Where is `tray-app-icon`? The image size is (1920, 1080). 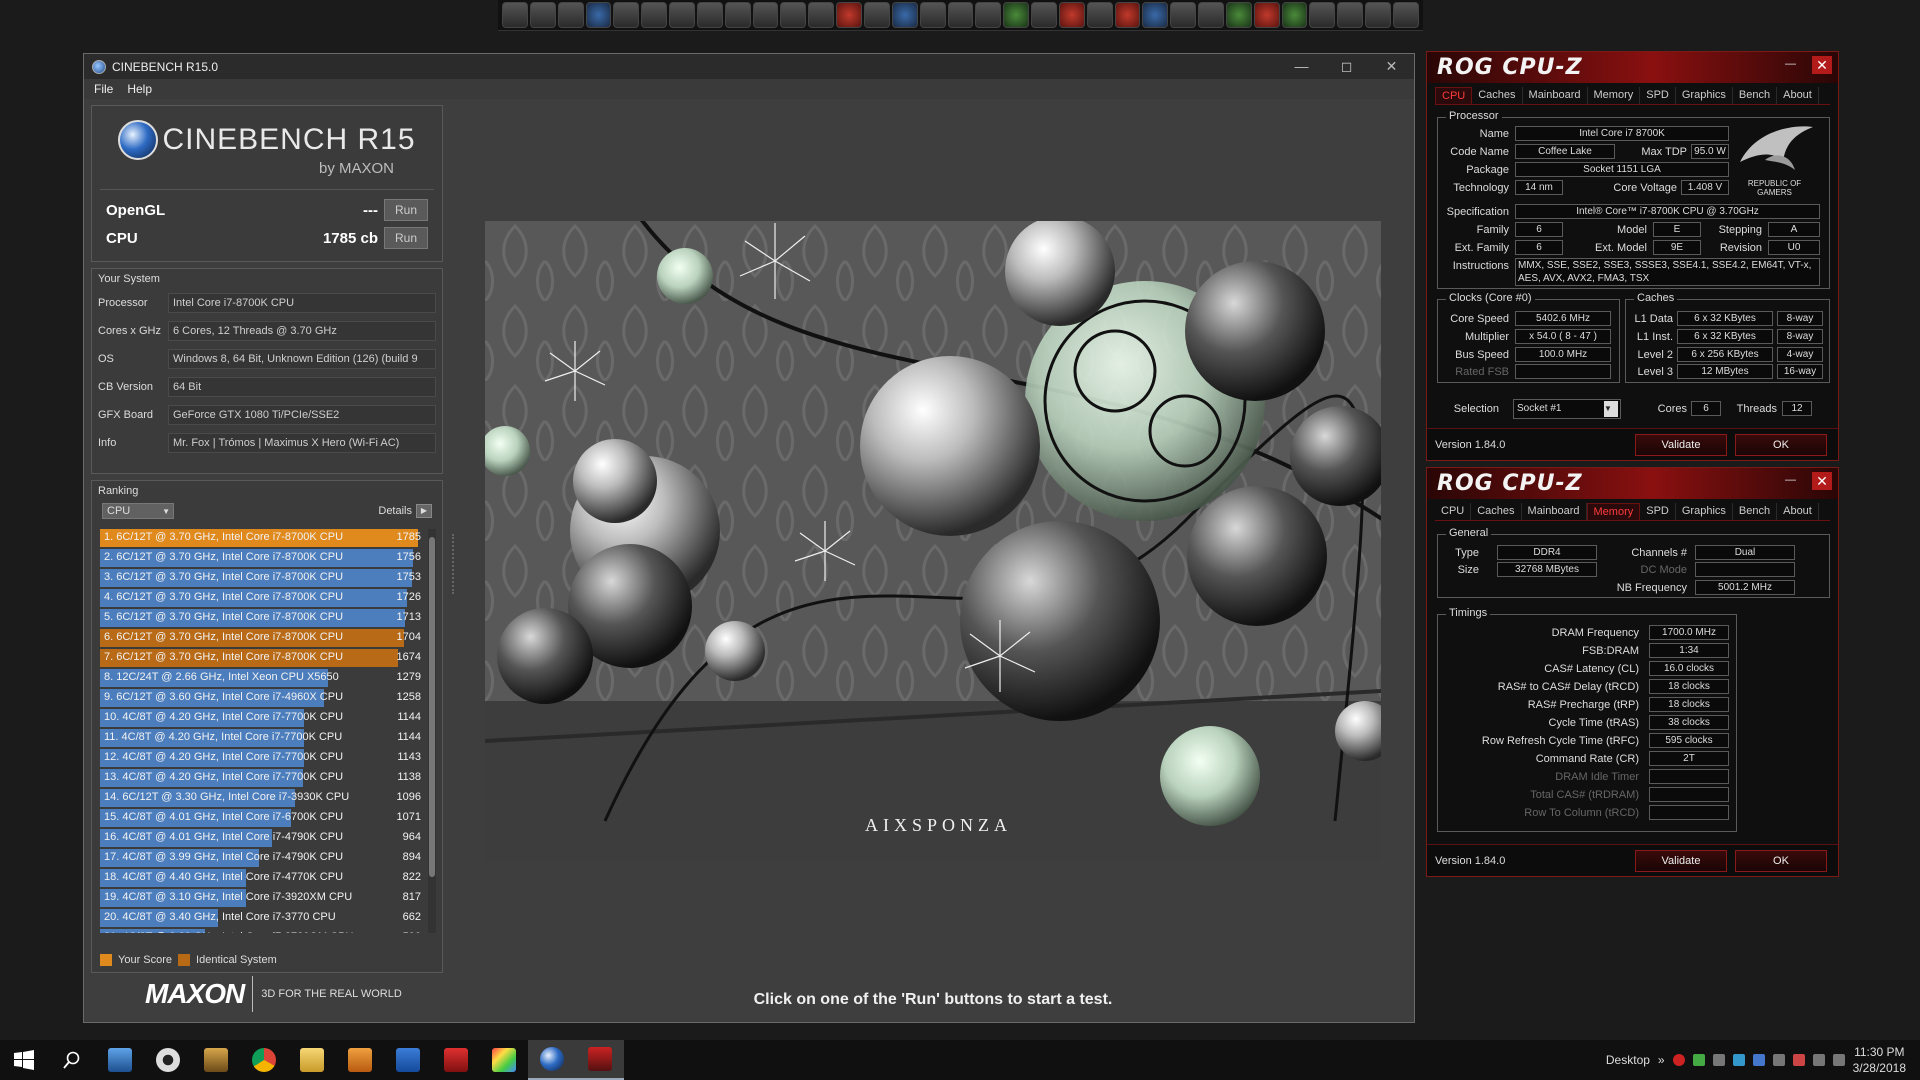 tray-app-icon is located at coordinates (1778, 1060).